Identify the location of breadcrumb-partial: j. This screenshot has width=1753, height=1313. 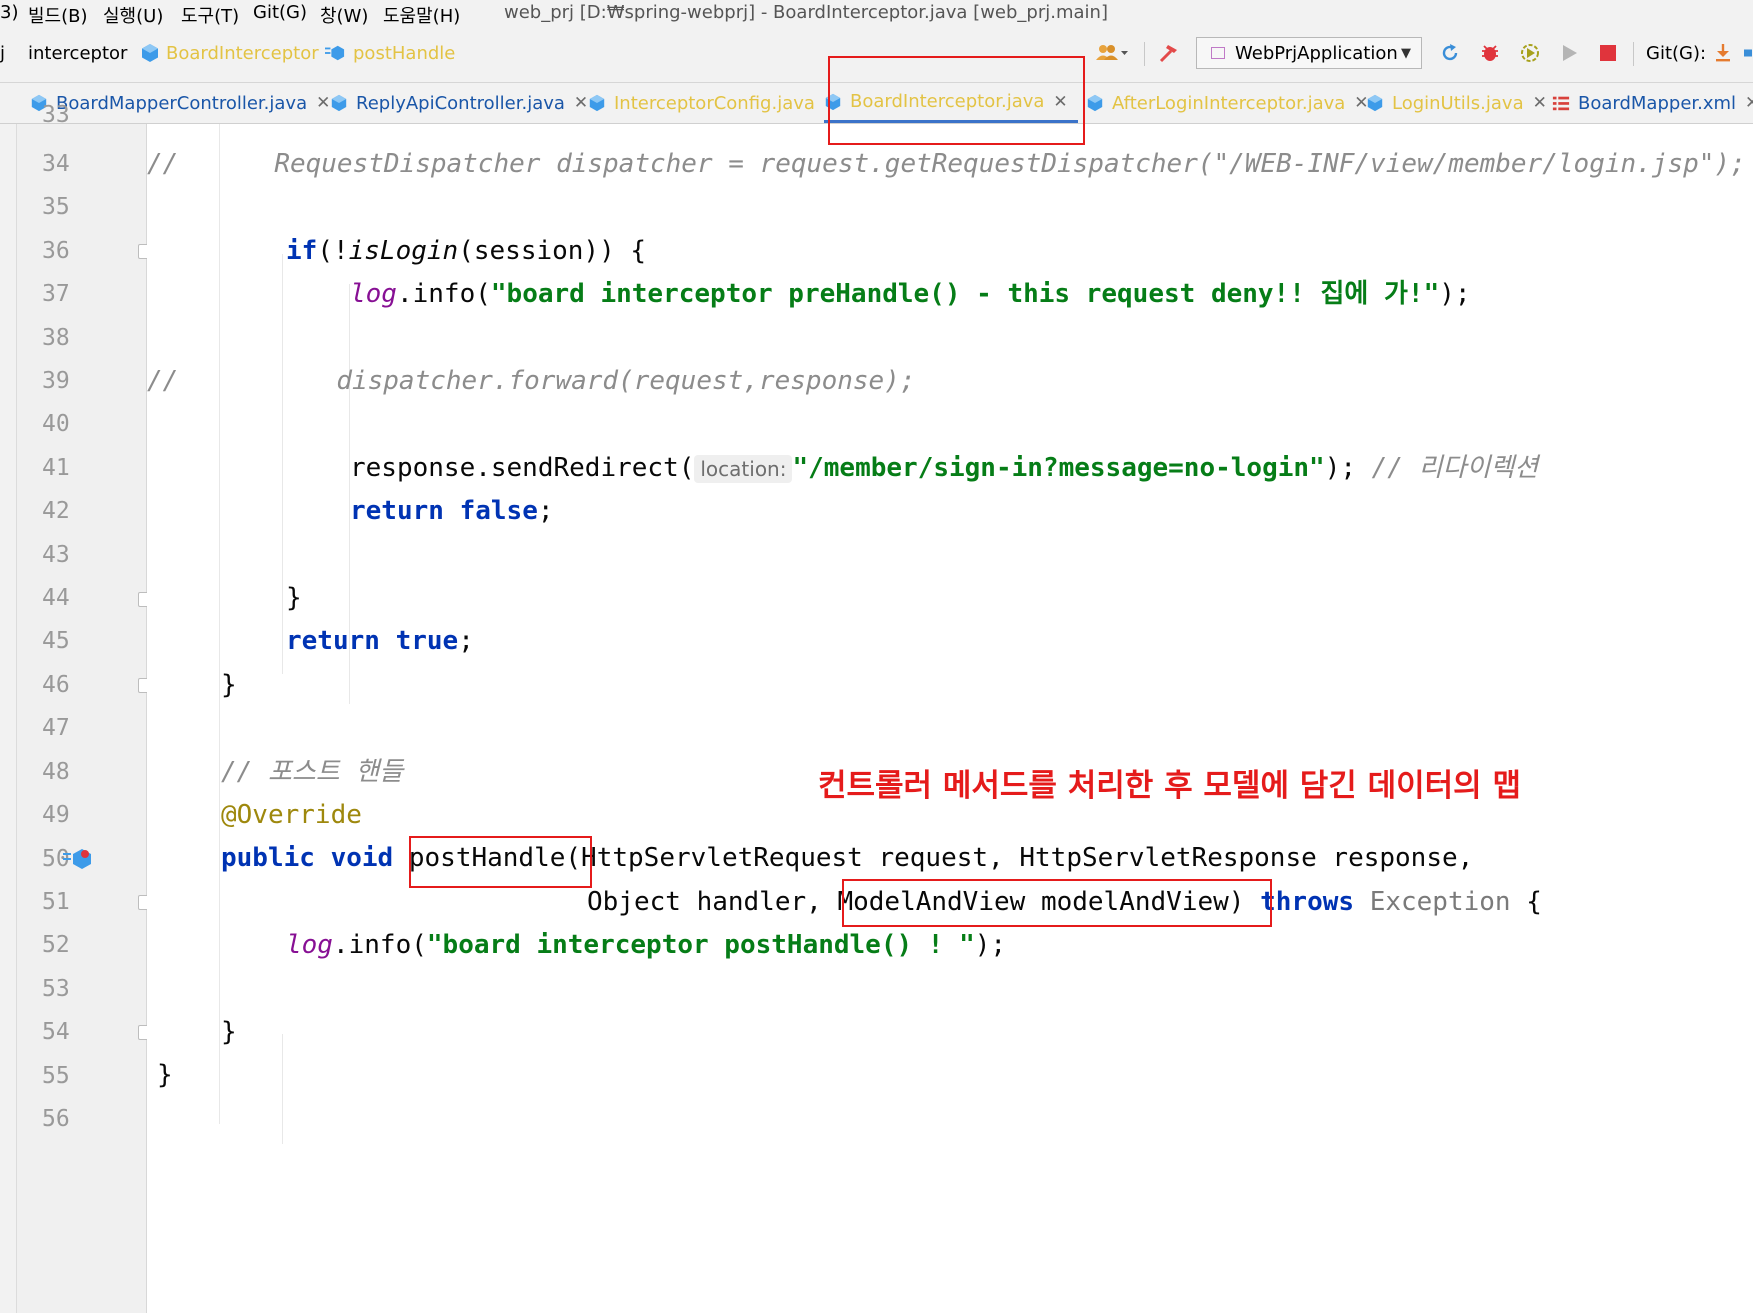
(2, 53).